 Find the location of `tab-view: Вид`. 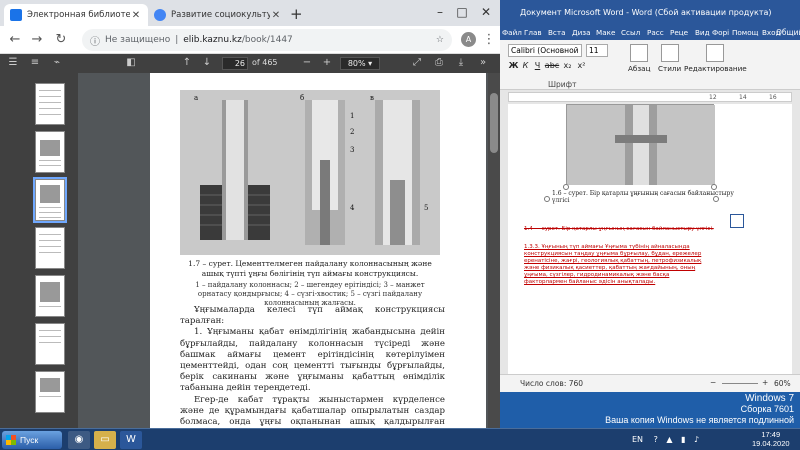

tab-view: Вид is located at coordinates (702, 33).